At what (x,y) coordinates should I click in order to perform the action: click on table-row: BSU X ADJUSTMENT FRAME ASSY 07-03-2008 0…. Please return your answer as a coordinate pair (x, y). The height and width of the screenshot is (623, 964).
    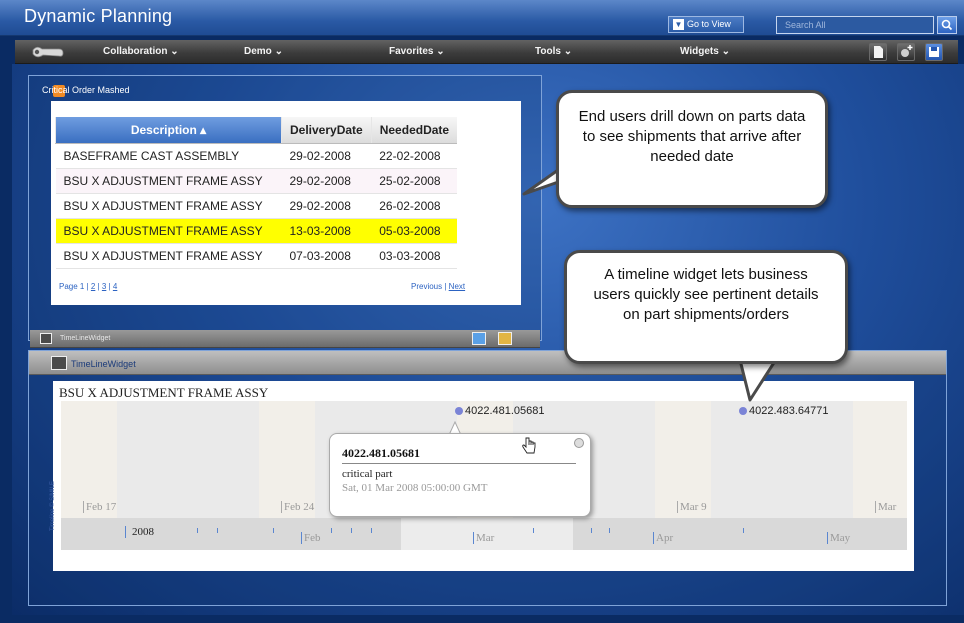
    Looking at the image, I should click on (256, 256).